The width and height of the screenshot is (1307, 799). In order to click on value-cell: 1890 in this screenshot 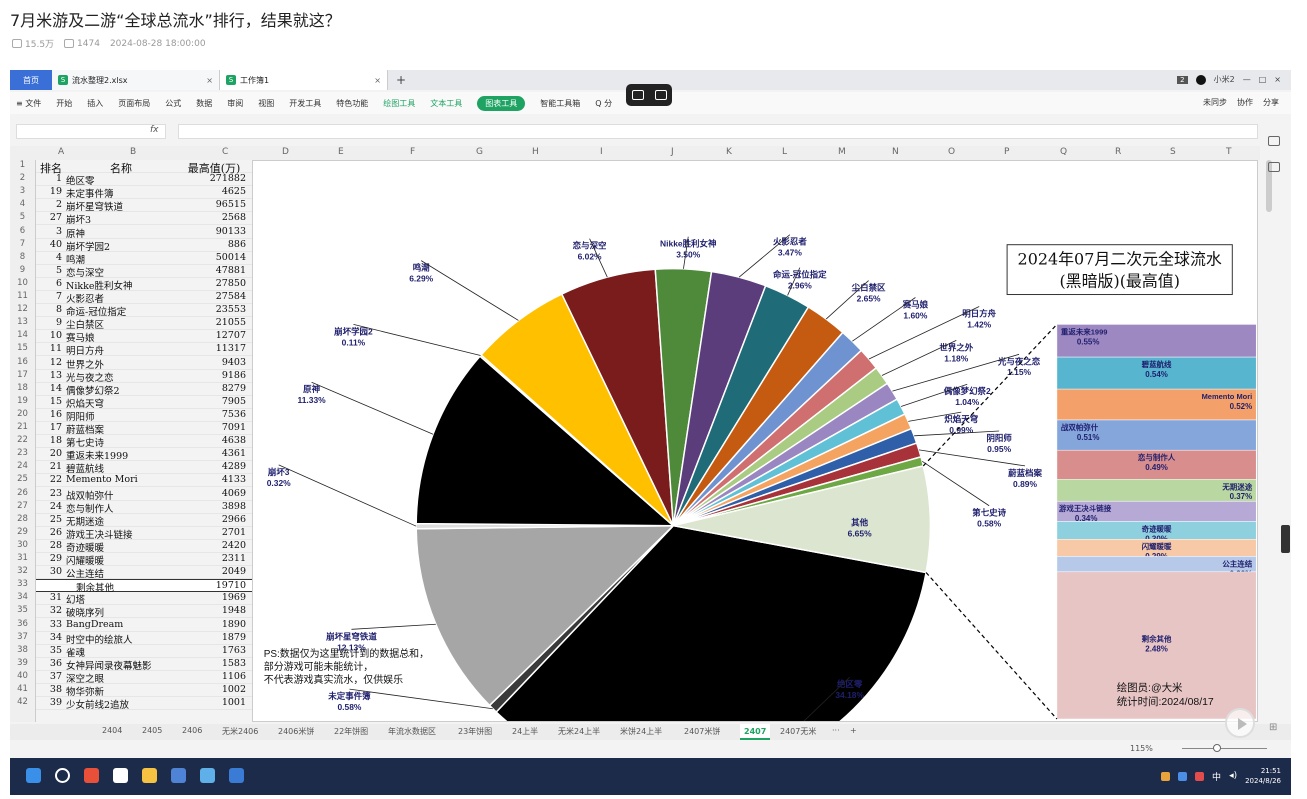, I will do `click(212, 624)`.